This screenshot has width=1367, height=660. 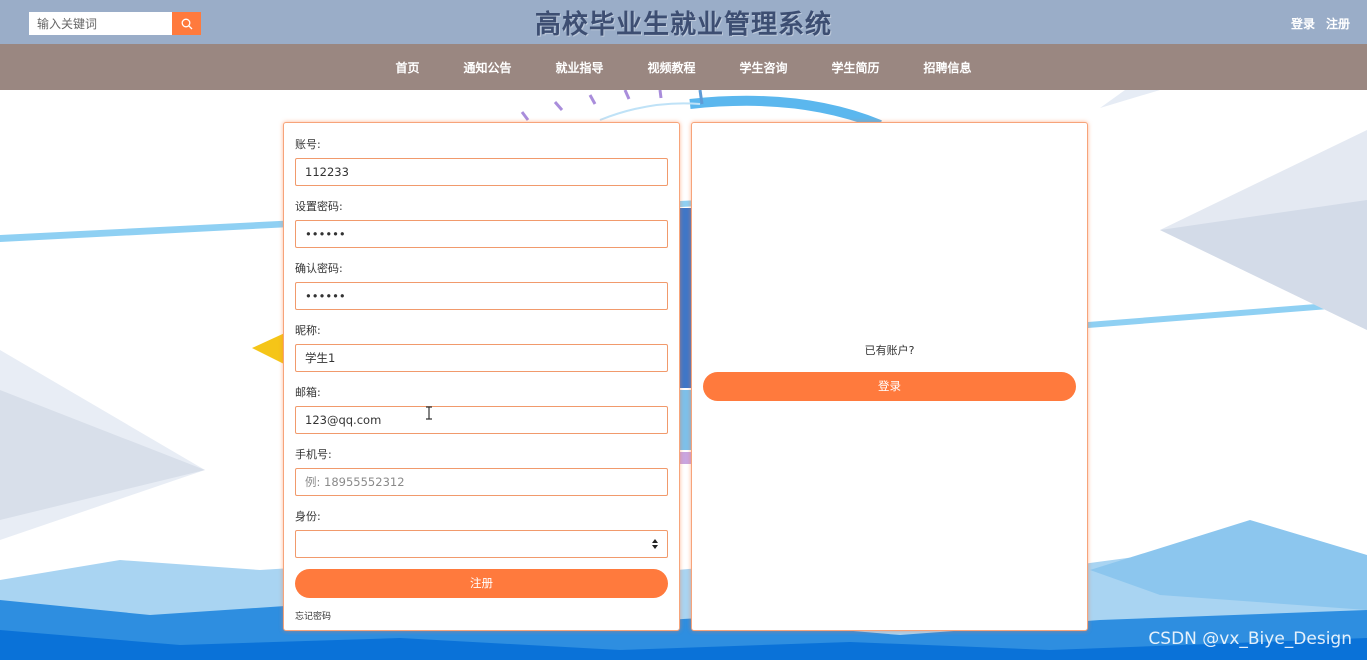 What do you see at coordinates (856, 67) in the screenshot?
I see `nav-item-student-resume: 学生简历` at bounding box center [856, 67].